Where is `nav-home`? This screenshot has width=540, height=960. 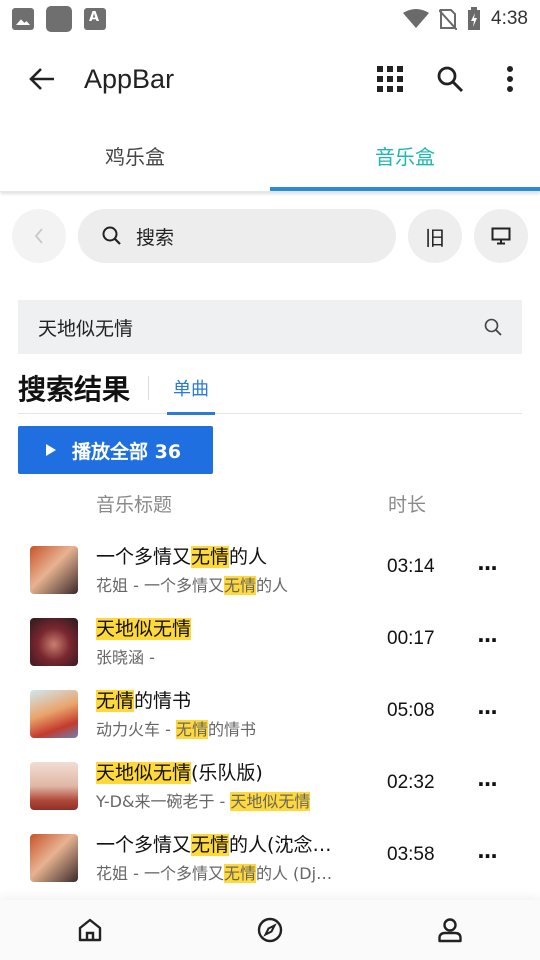
nav-home is located at coordinates (90, 930).